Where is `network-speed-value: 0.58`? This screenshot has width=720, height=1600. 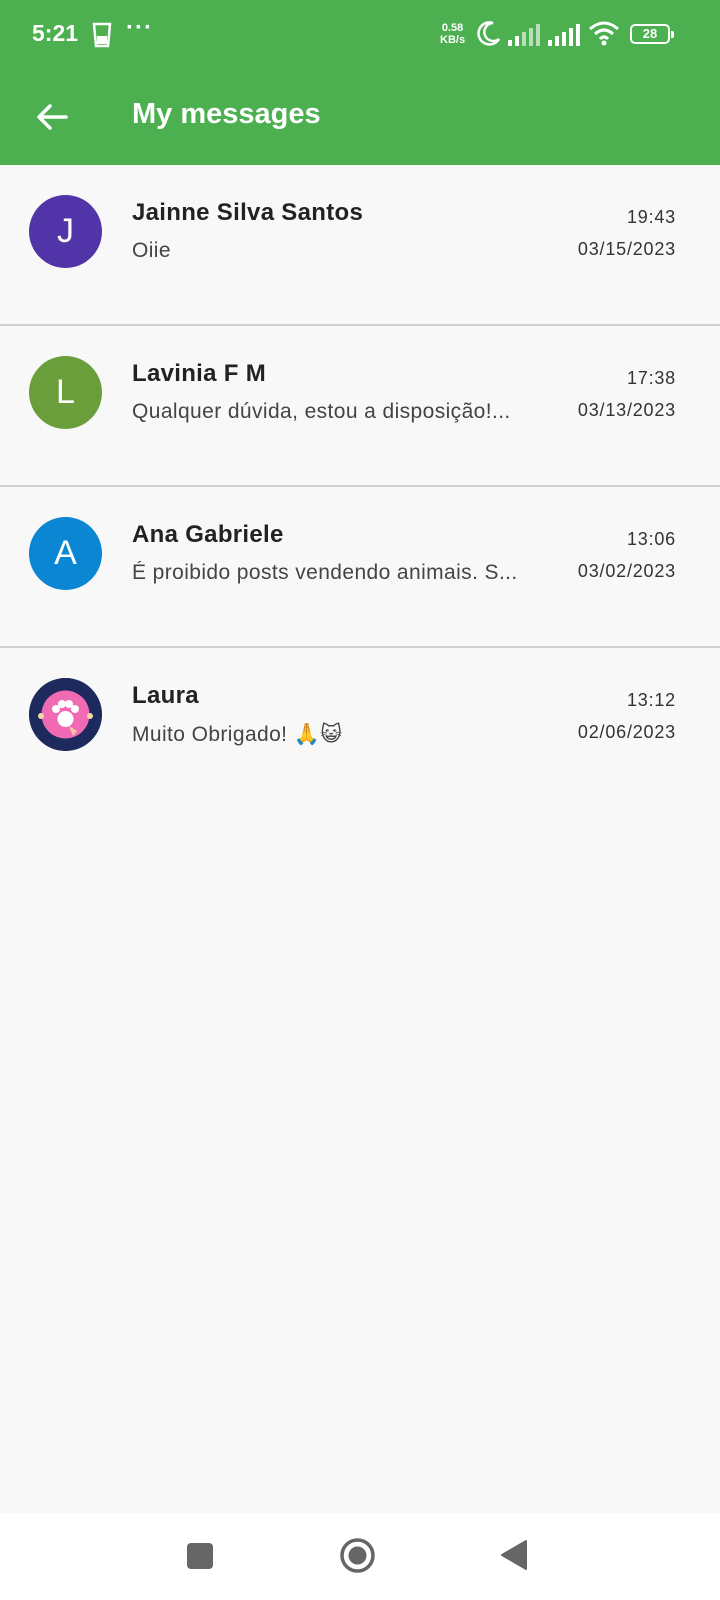
network-speed-value: 0.58 is located at coordinates (452, 28).